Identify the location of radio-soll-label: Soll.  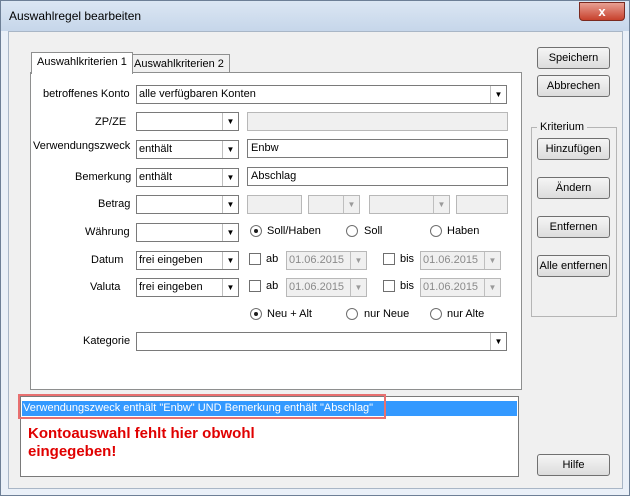
(373, 231).